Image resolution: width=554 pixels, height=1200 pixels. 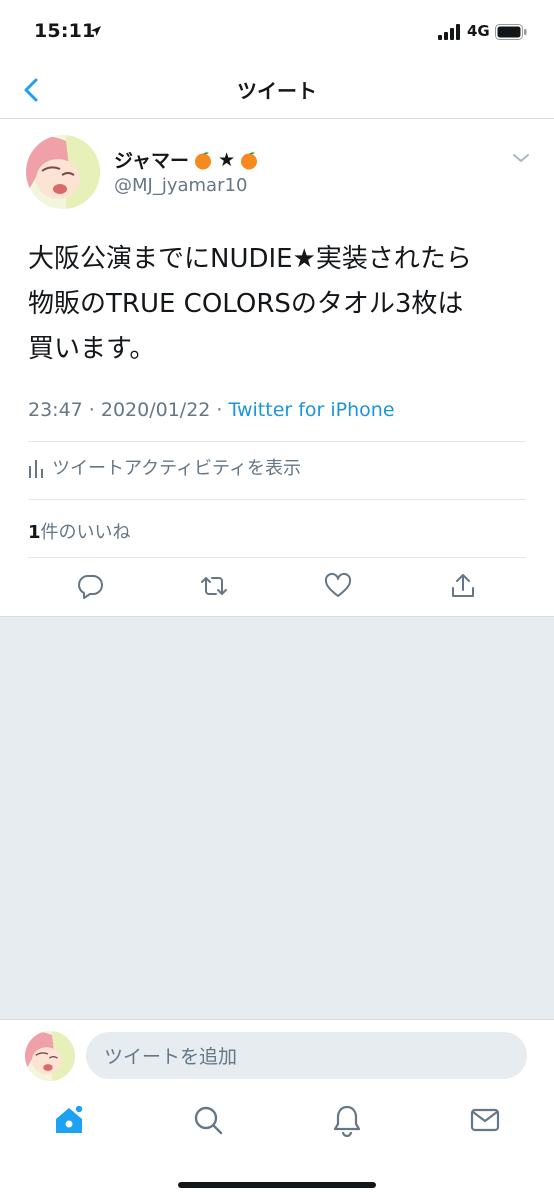 I want to click on share-icon, so click(x=463, y=586).